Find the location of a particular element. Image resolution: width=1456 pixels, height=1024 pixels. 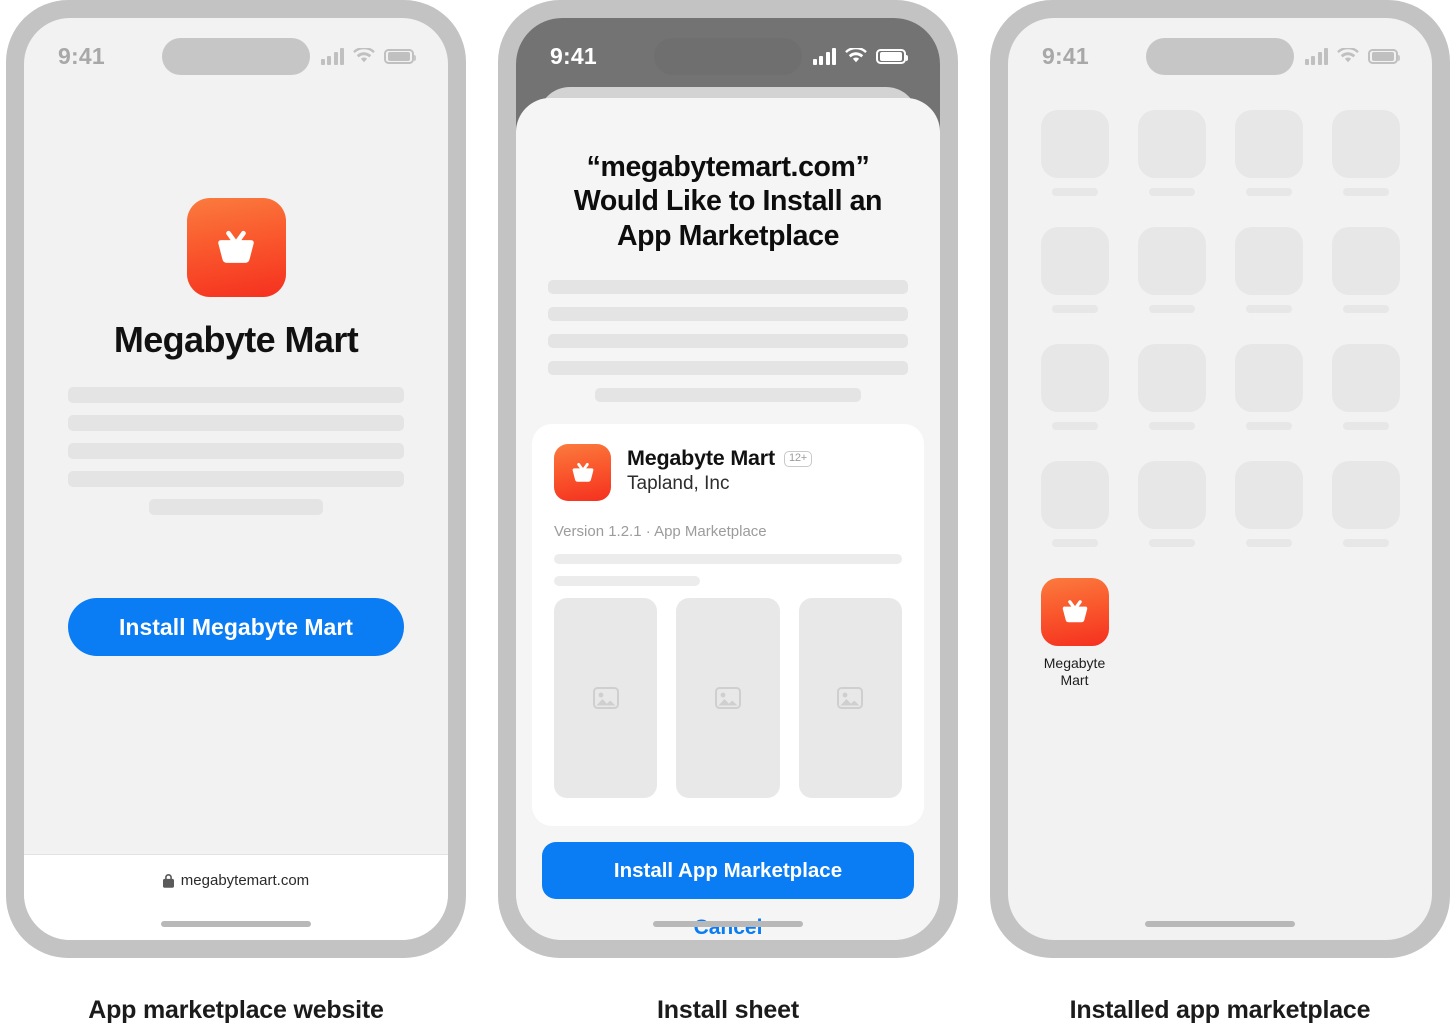

age-rating-badge: 12+ is located at coordinates (797, 458).